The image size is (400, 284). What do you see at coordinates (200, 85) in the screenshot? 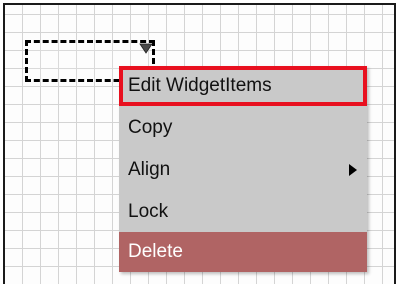
I see `menu-item-label: Edit WidgetItems` at bounding box center [200, 85].